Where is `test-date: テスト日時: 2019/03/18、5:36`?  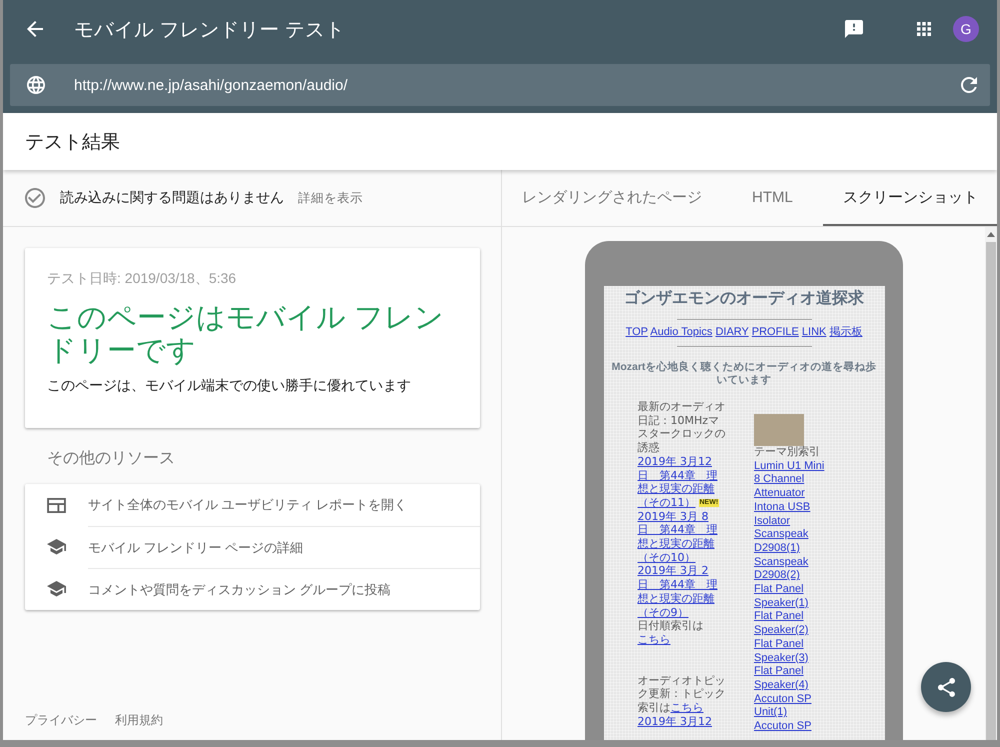
test-date: テスト日時: 2019/03/18、5:36 is located at coordinates (142, 278).